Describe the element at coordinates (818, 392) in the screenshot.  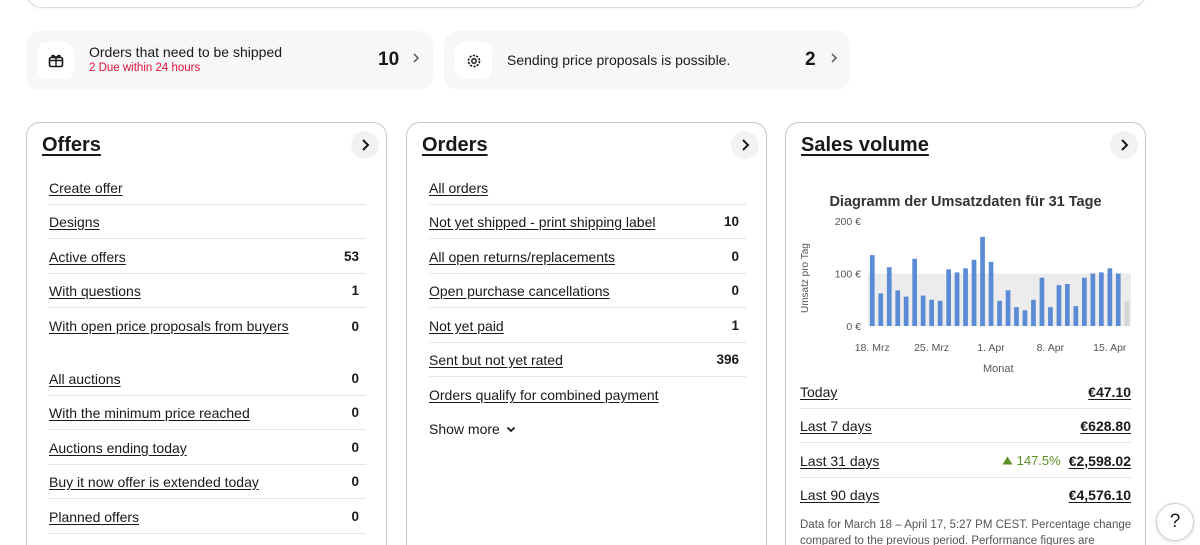
I see `sales-period-link: Today` at that location.